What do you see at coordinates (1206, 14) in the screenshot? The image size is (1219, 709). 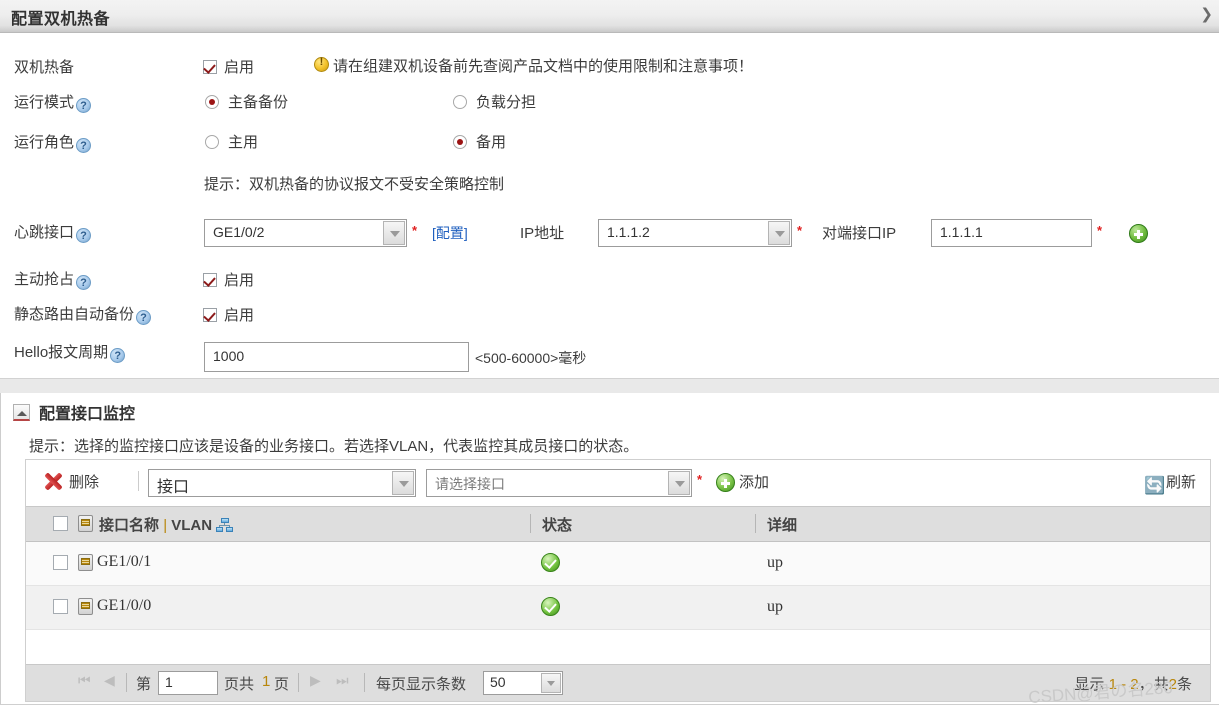 I see `chevron-right-icon: ❯` at bounding box center [1206, 14].